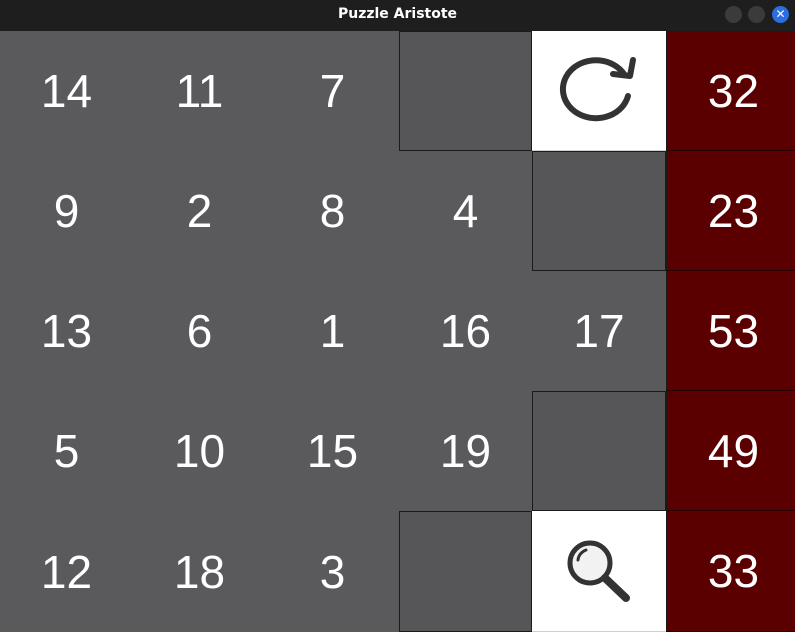  I want to click on sum-cell-r3: 49, so click(730, 451).